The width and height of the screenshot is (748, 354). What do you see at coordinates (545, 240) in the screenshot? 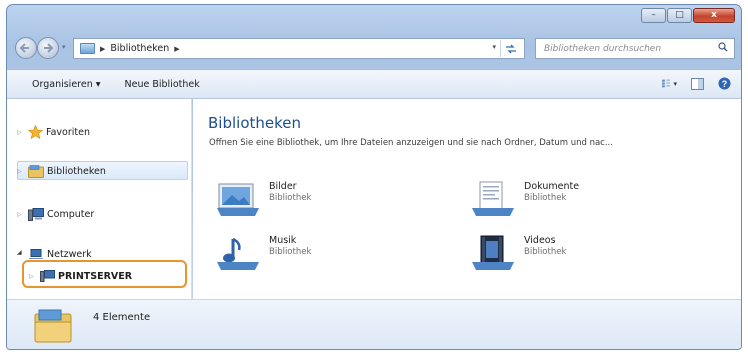
I see `library-name: Videos` at bounding box center [545, 240].